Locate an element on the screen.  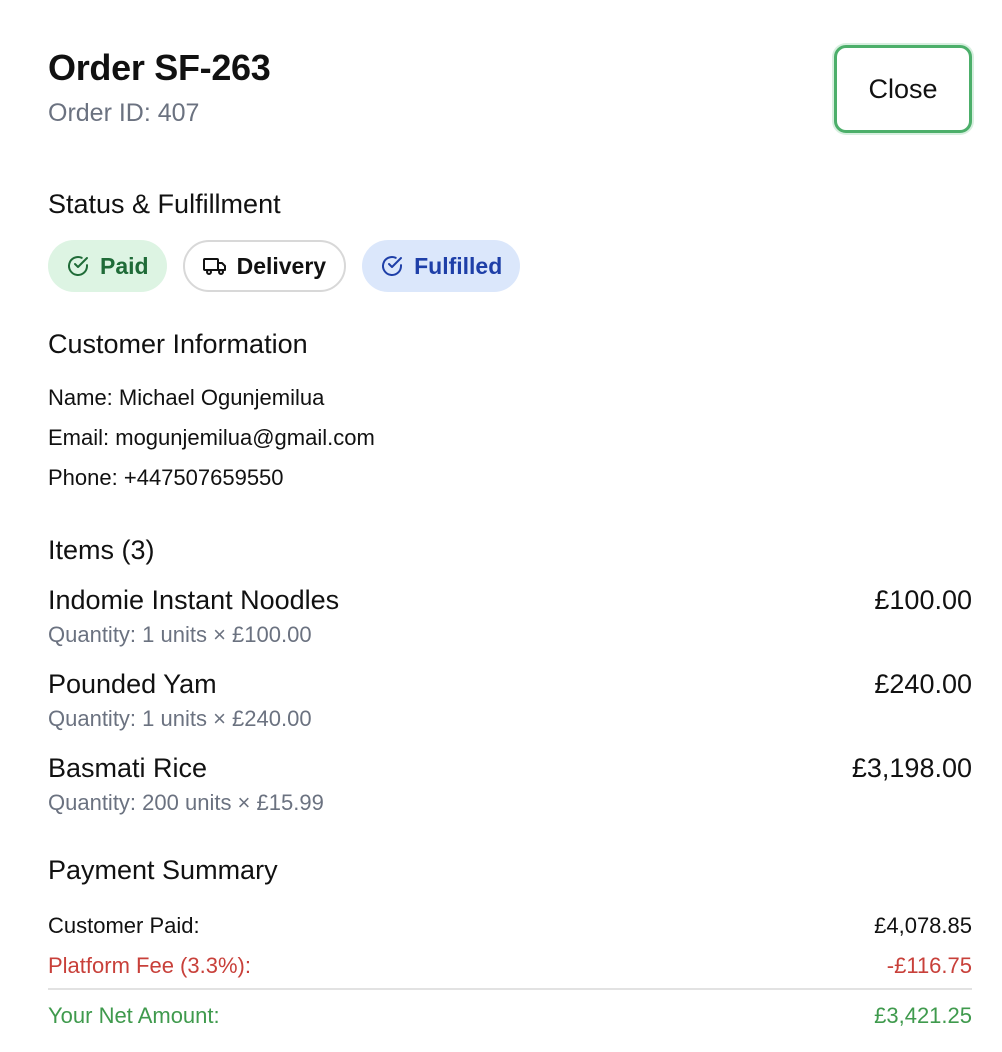
item-name: Basmati Rice is located at coordinates (128, 768).